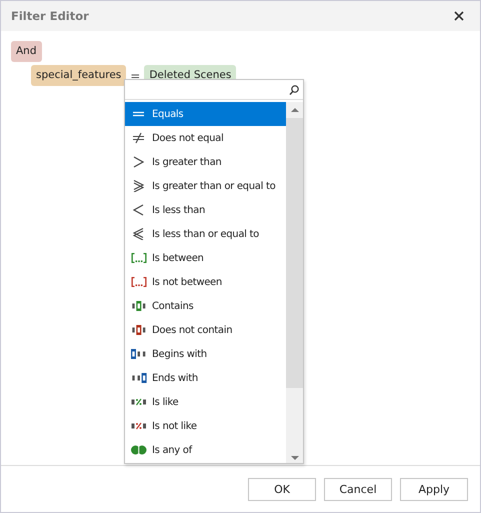  What do you see at coordinates (205, 330) in the screenshot?
I see `operator-option: Does not contain` at bounding box center [205, 330].